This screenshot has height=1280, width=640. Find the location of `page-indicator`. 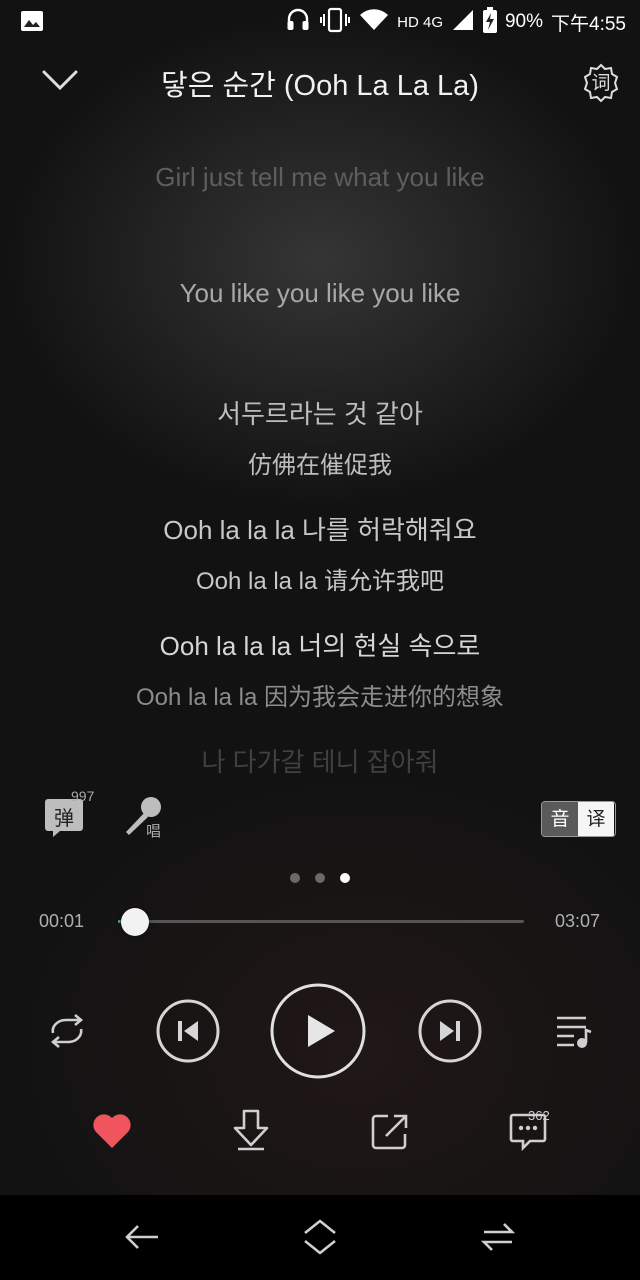

page-indicator is located at coordinates (320, 878).